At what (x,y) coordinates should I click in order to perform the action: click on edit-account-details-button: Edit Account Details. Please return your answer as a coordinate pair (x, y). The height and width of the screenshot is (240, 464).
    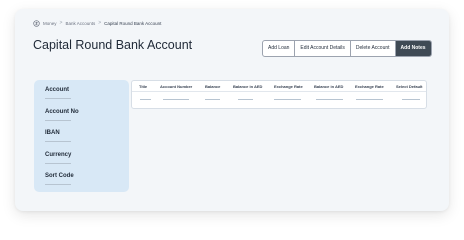
    Looking at the image, I should click on (323, 48).